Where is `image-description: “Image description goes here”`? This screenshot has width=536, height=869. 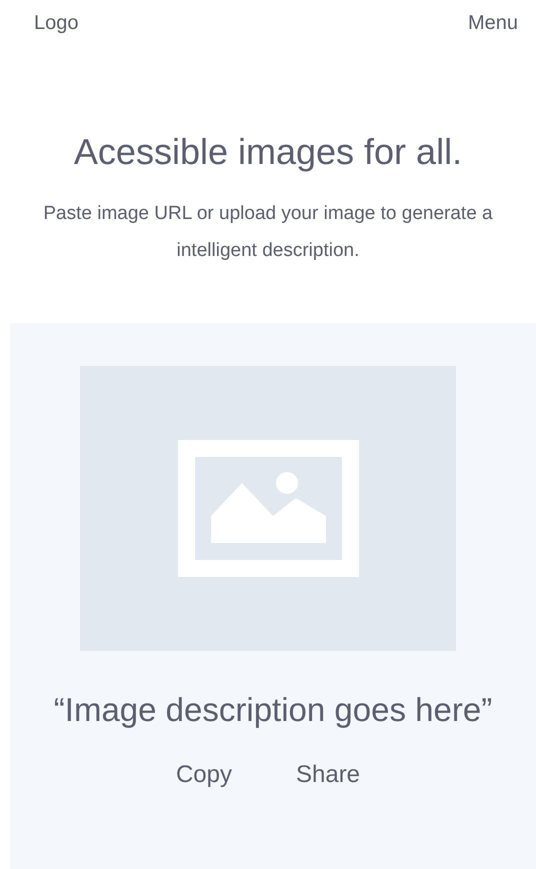
image-description: “Image description goes here” is located at coordinates (273, 710).